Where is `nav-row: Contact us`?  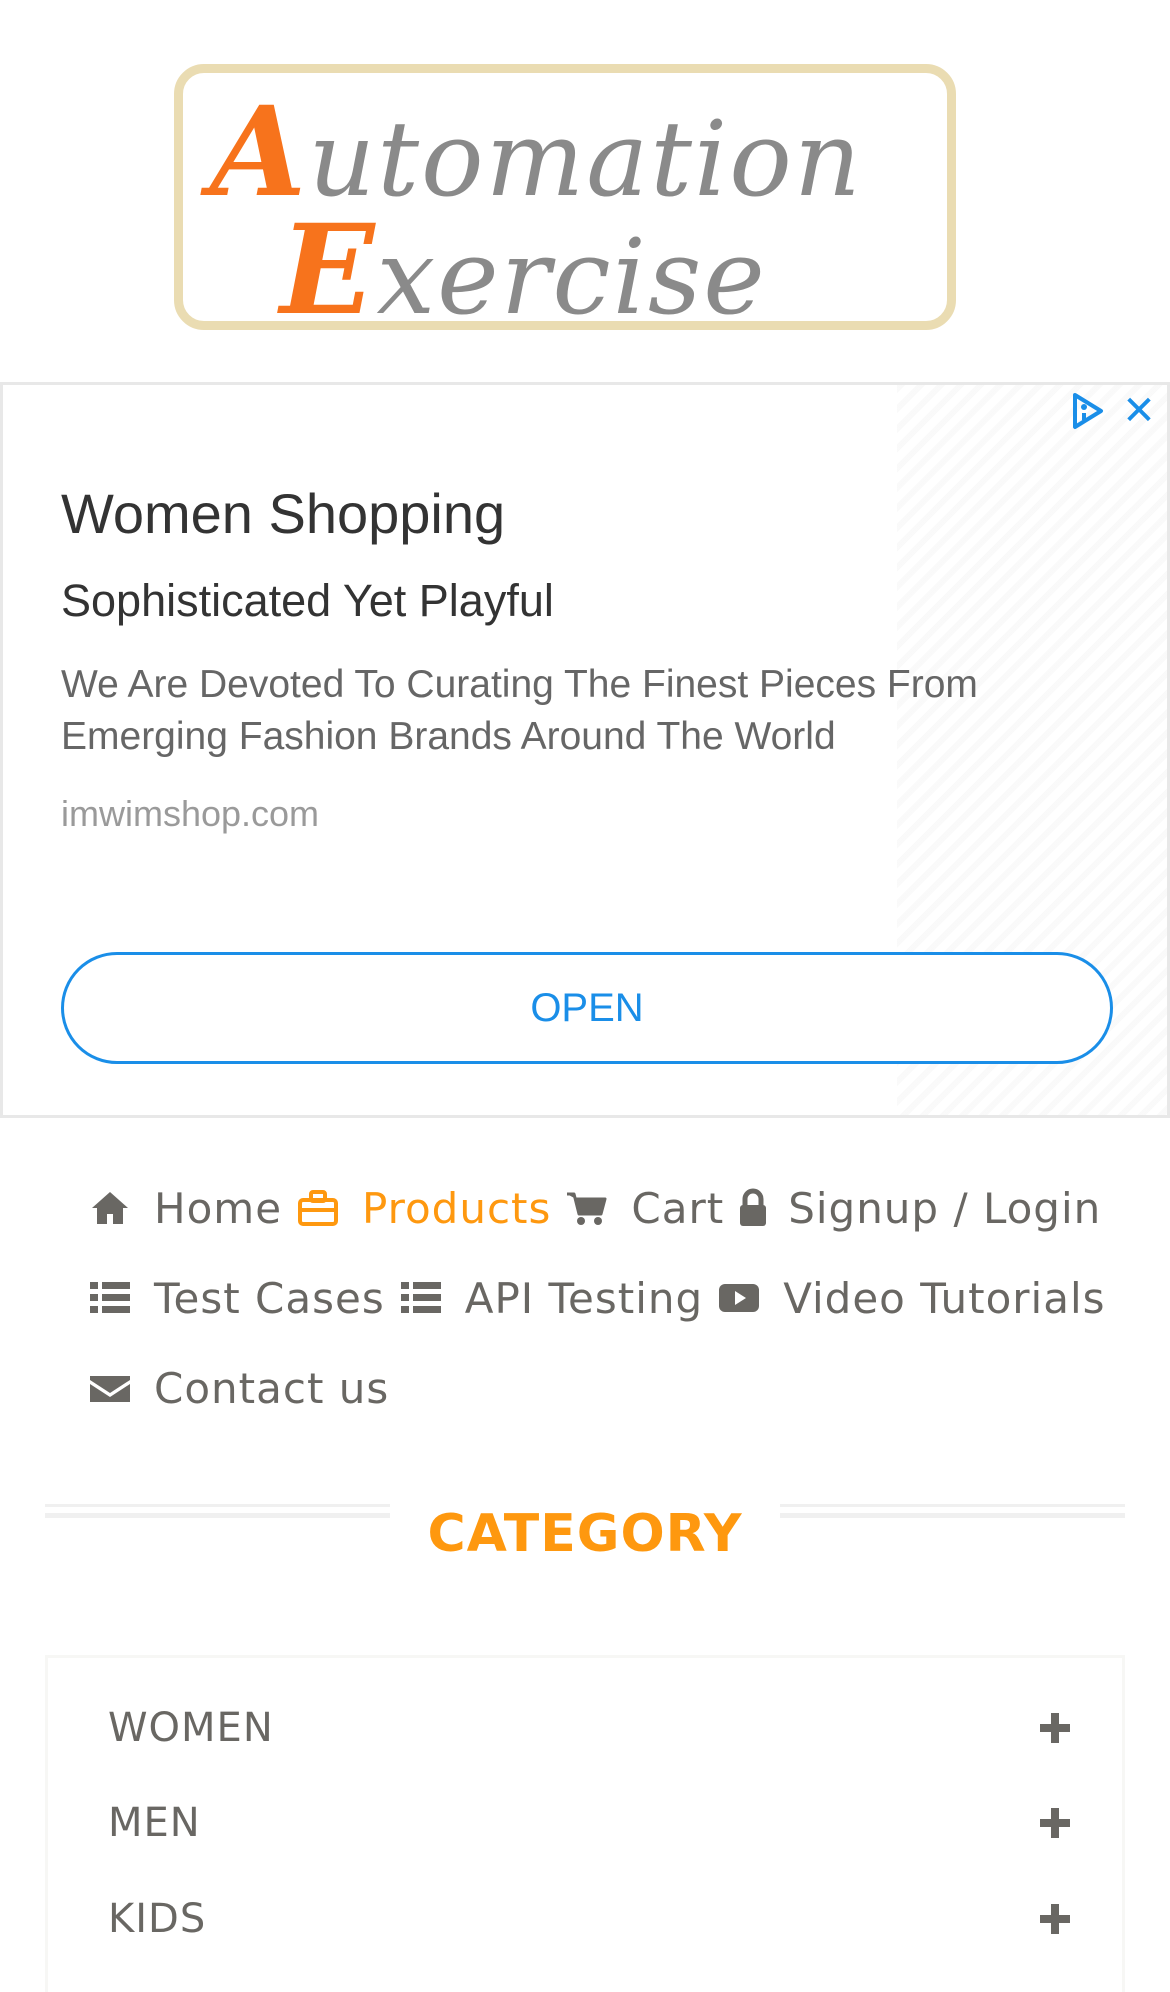
nav-row: Contact us is located at coordinates (245, 1388).